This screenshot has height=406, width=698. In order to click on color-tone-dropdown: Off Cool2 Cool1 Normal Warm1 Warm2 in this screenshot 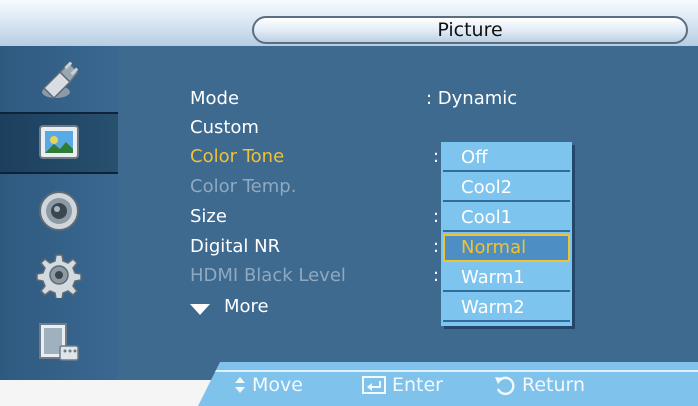, I will do `click(506, 234)`.